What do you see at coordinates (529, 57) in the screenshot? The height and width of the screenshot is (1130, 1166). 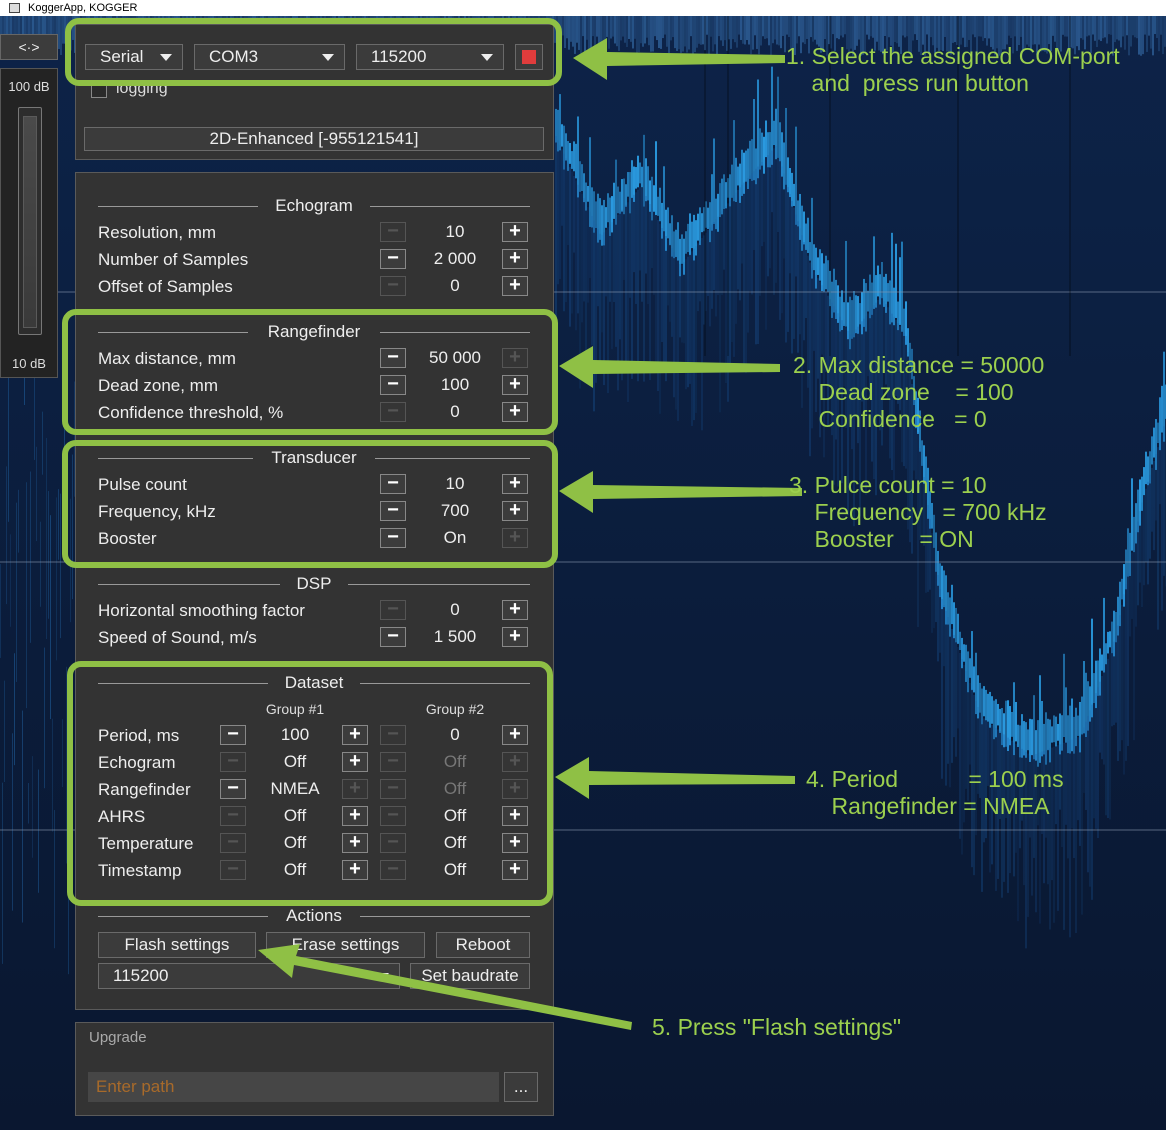 I see `run-button` at bounding box center [529, 57].